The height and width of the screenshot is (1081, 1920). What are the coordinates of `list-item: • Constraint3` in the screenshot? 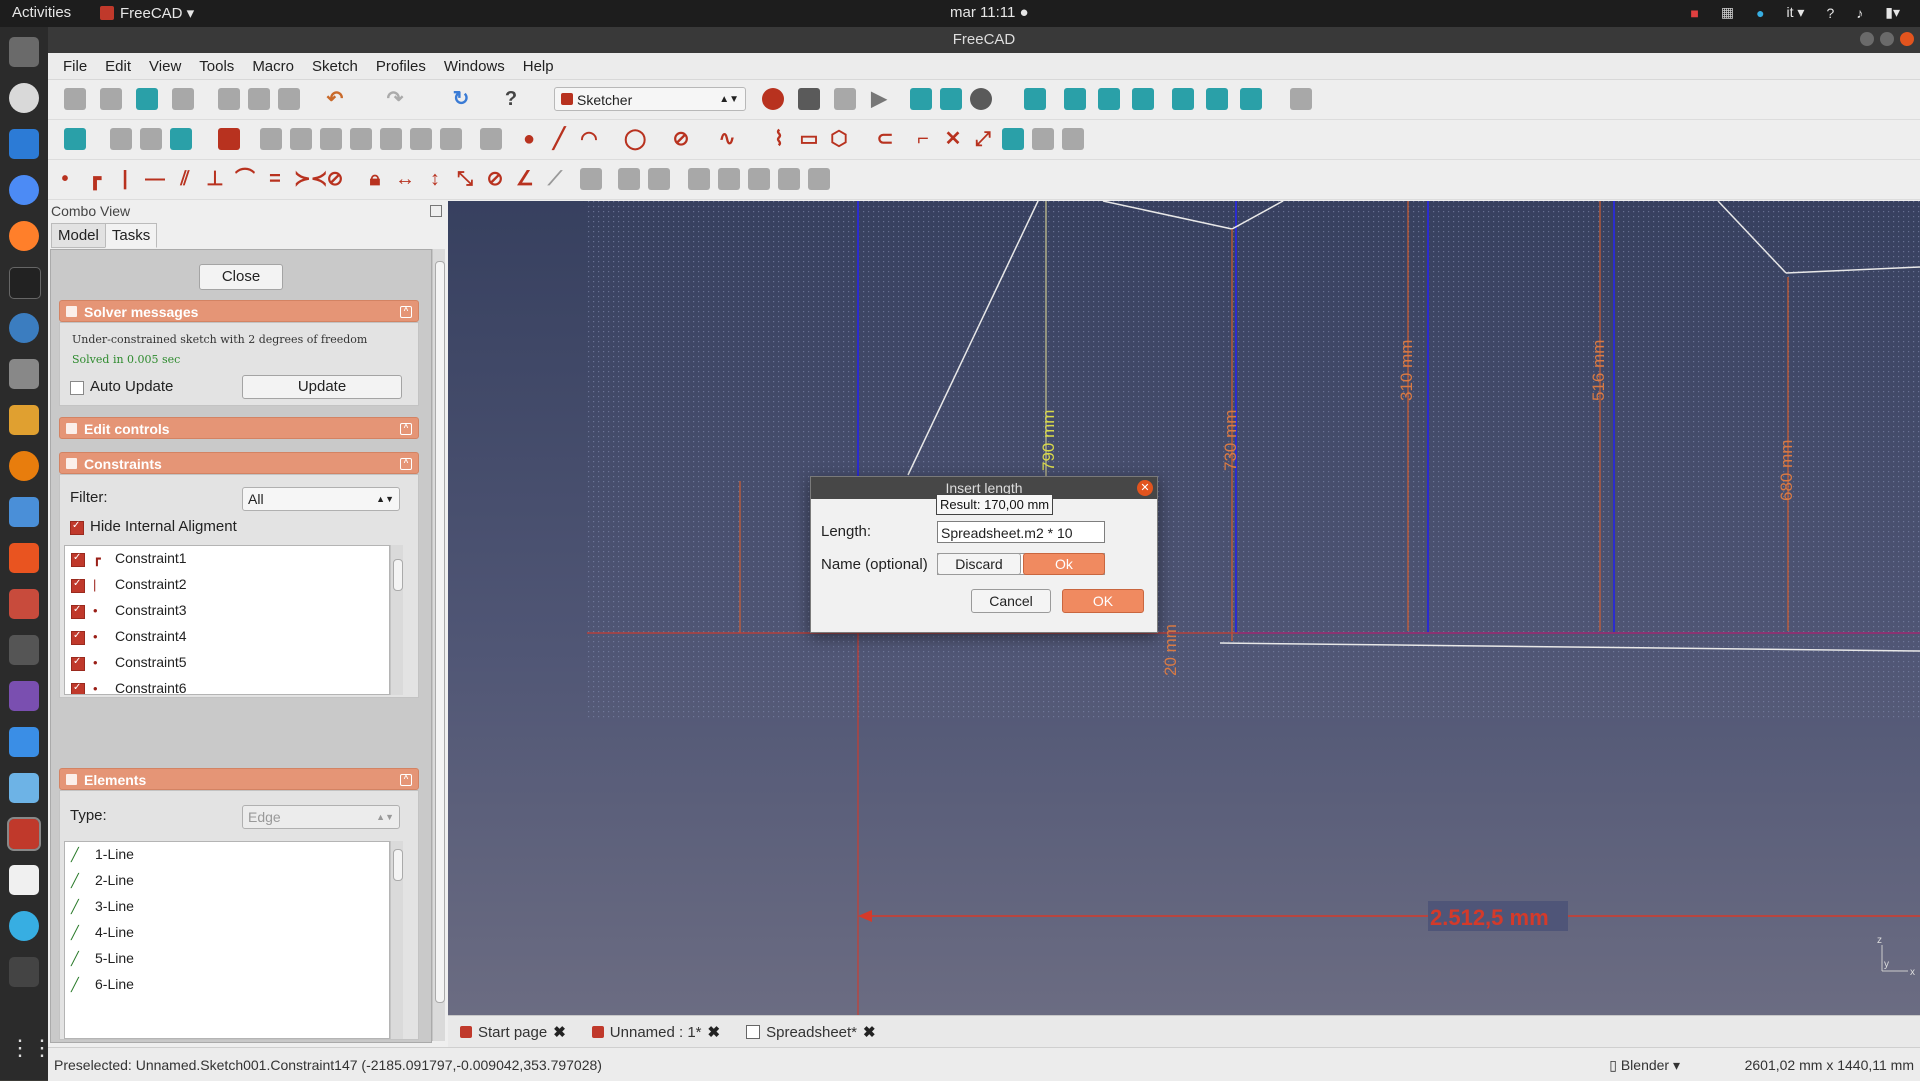 It's located at (227, 611).